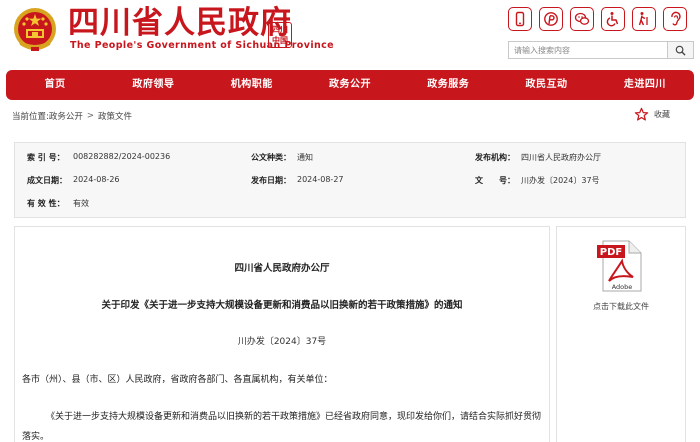  What do you see at coordinates (597, 19) in the screenshot?
I see `header-tools` at bounding box center [597, 19].